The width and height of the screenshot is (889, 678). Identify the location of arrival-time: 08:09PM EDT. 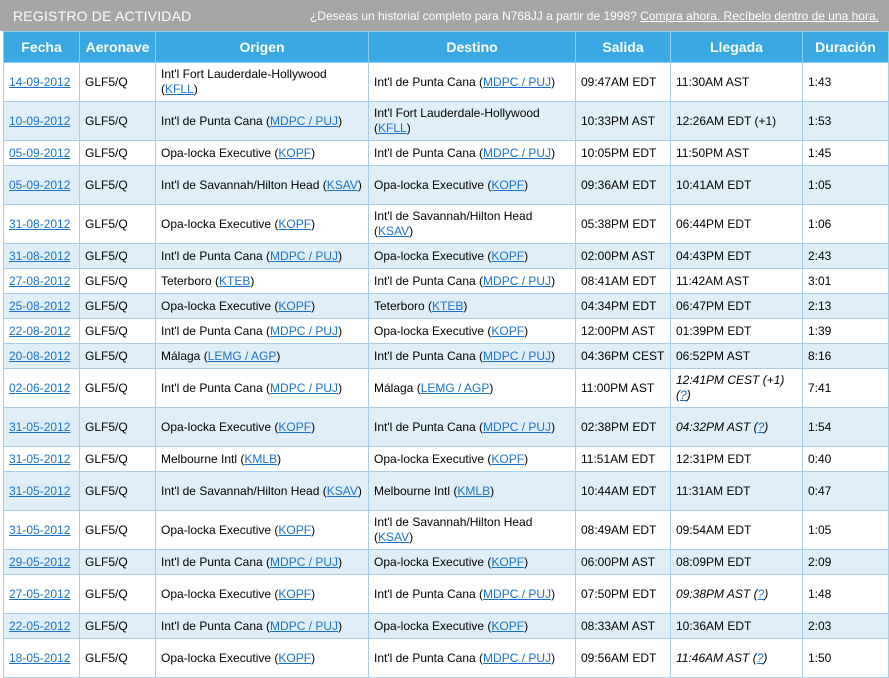
(714, 561).